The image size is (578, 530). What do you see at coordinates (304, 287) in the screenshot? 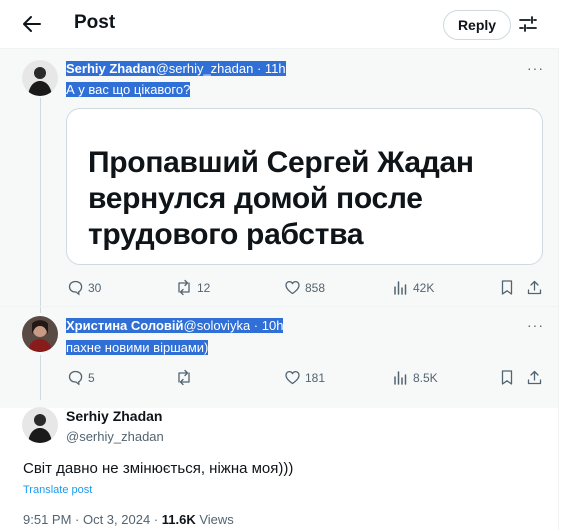
I see `like-action: 858` at bounding box center [304, 287].